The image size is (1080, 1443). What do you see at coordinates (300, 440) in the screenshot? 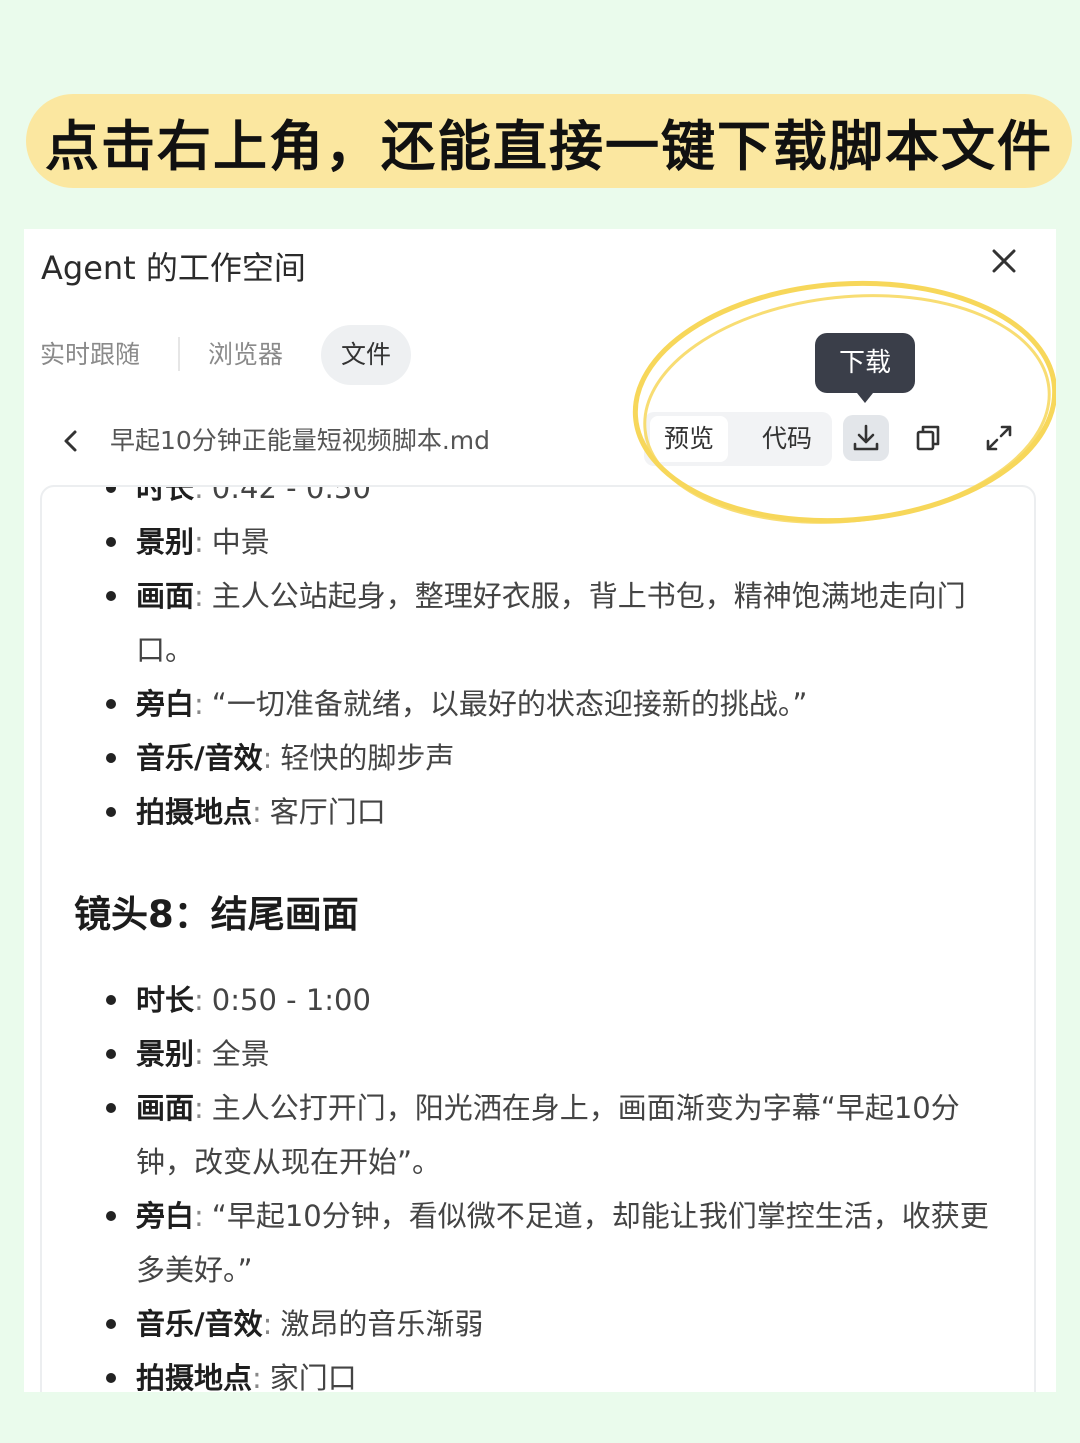
I see `file-name: 早起10分钟正能量短视频脚本.md` at bounding box center [300, 440].